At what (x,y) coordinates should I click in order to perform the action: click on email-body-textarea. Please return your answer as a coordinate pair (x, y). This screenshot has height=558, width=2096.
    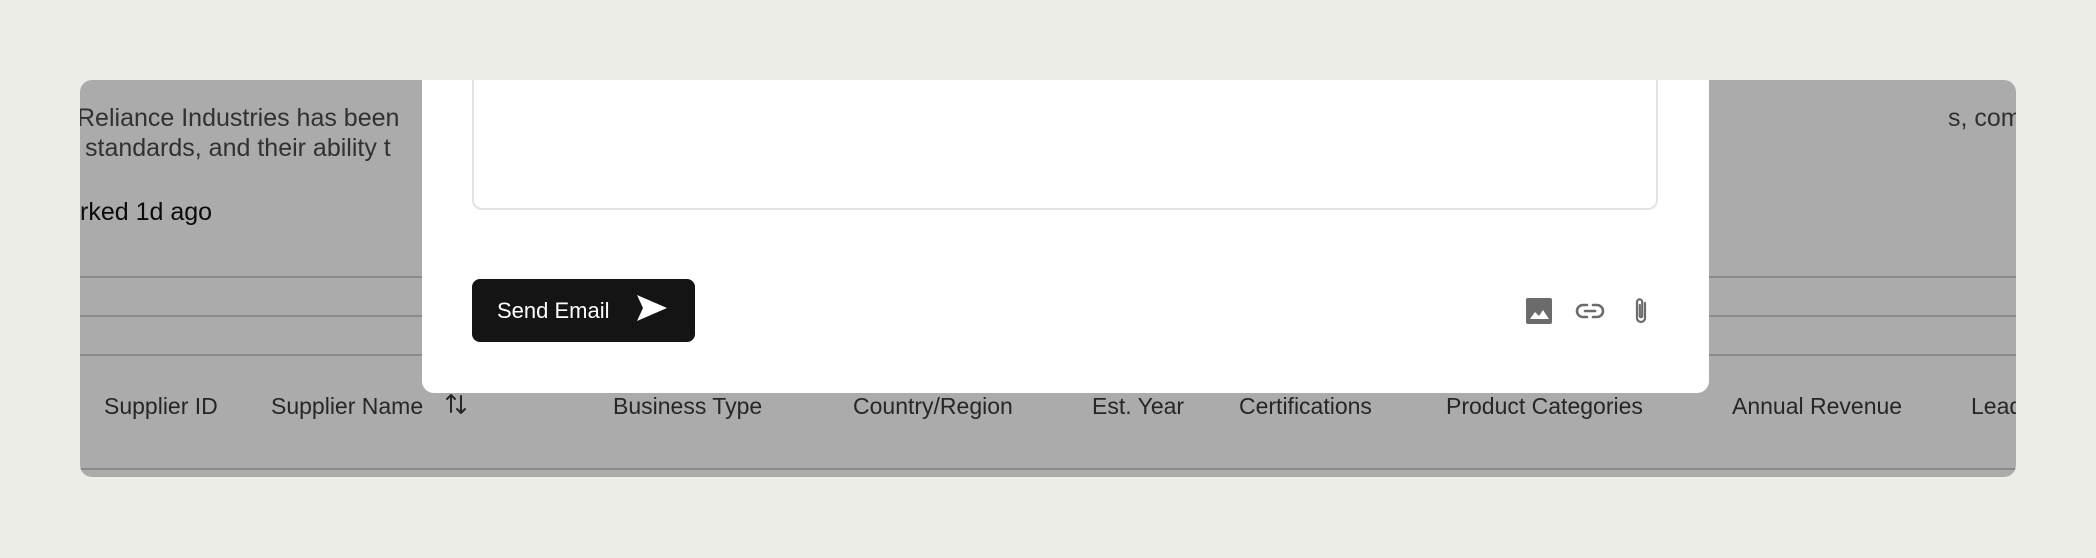
    Looking at the image, I should click on (1065, 145).